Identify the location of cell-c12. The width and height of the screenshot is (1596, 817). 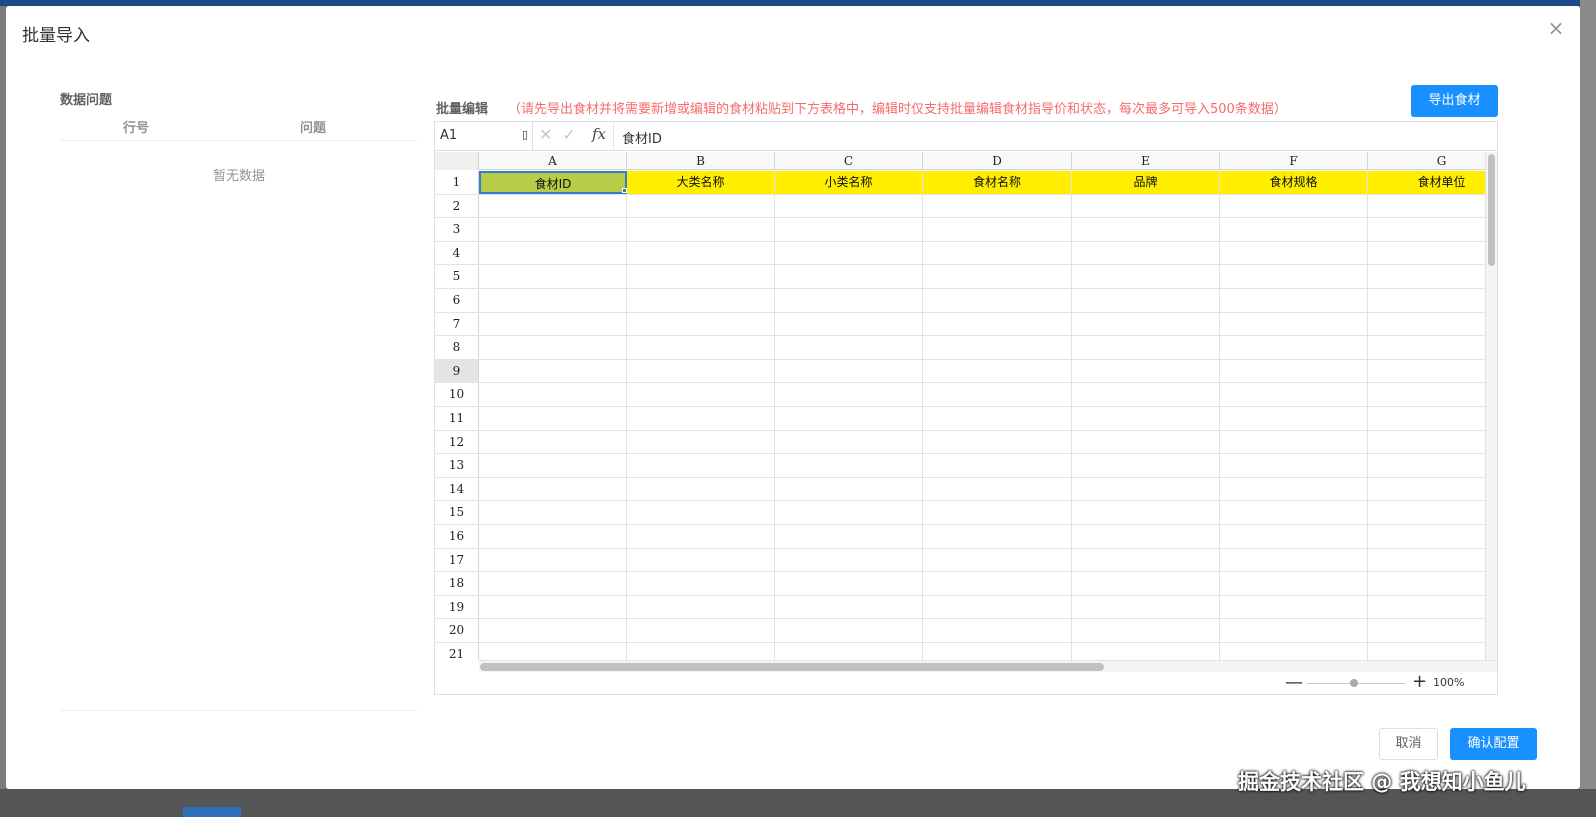
(849, 442).